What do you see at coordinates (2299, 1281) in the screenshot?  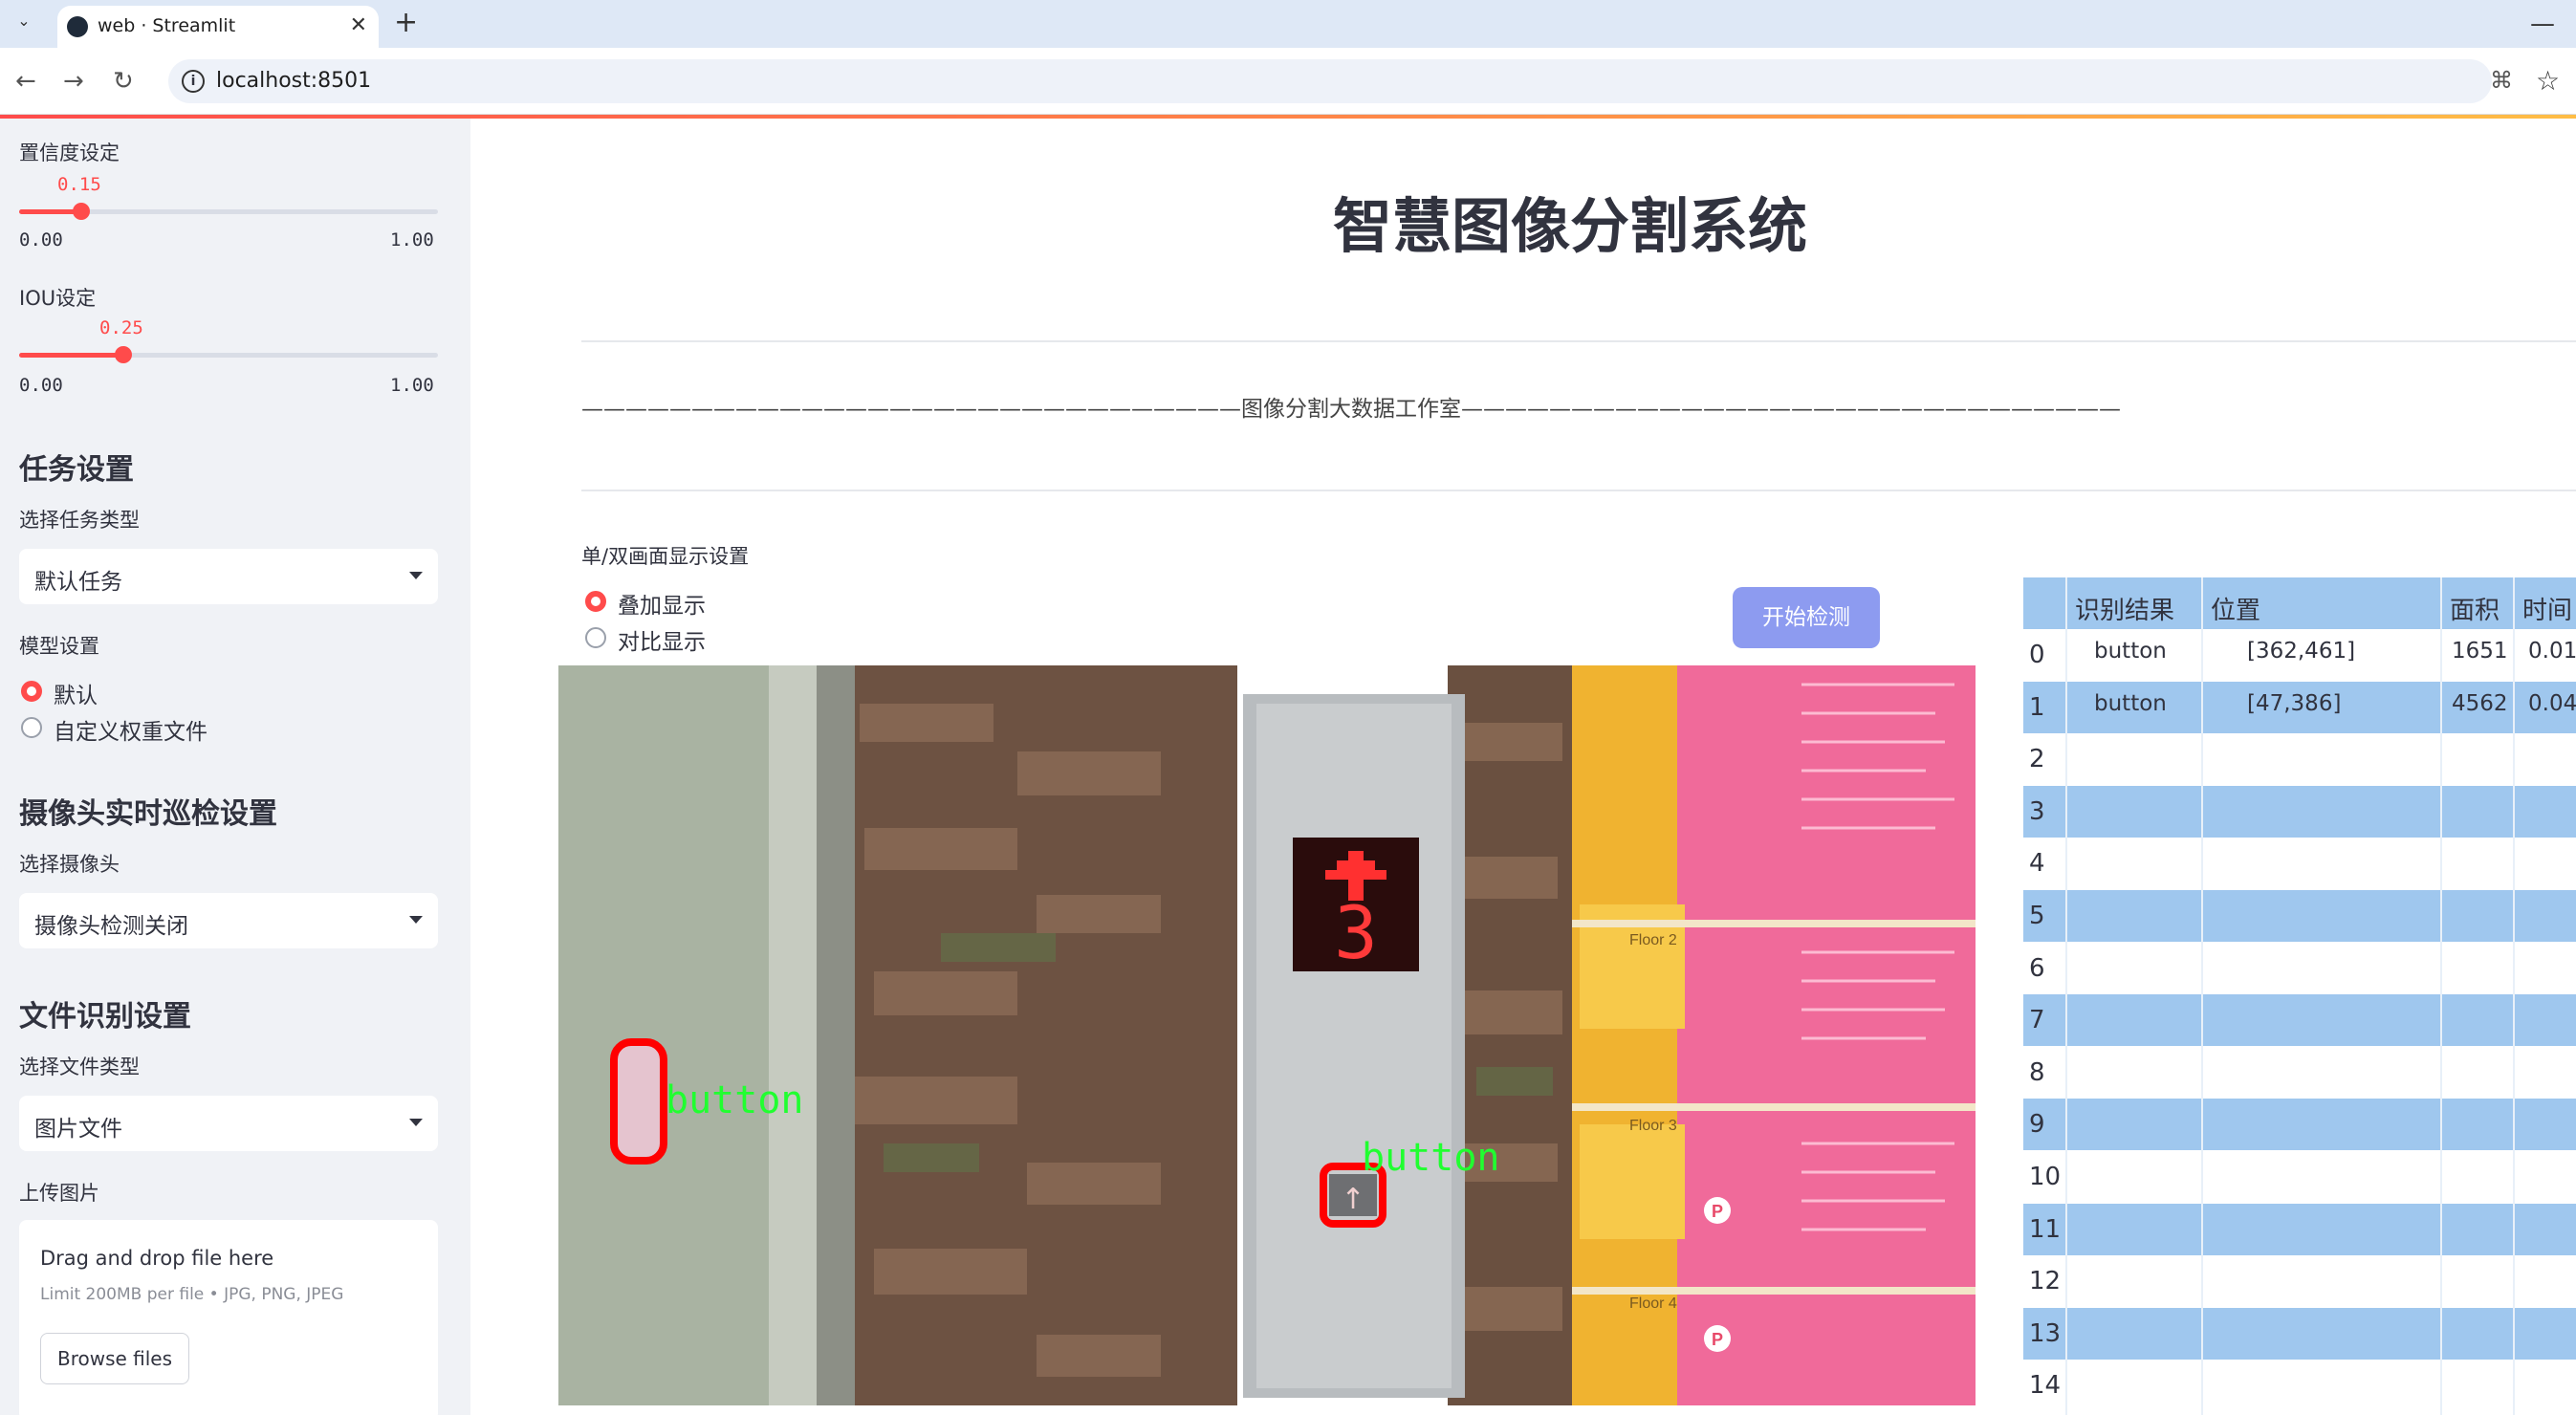 I see `table-row: 12` at bounding box center [2299, 1281].